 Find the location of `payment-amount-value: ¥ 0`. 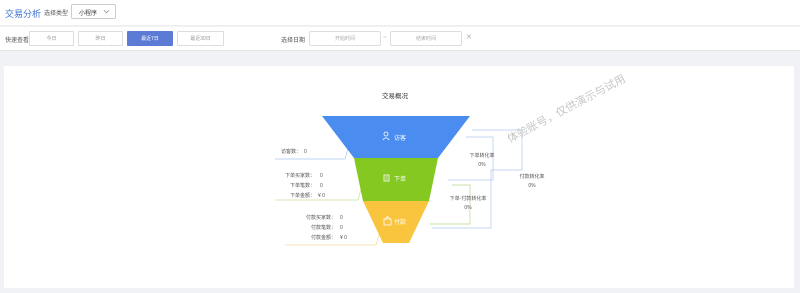

payment-amount-value: ¥ 0 is located at coordinates (343, 238).